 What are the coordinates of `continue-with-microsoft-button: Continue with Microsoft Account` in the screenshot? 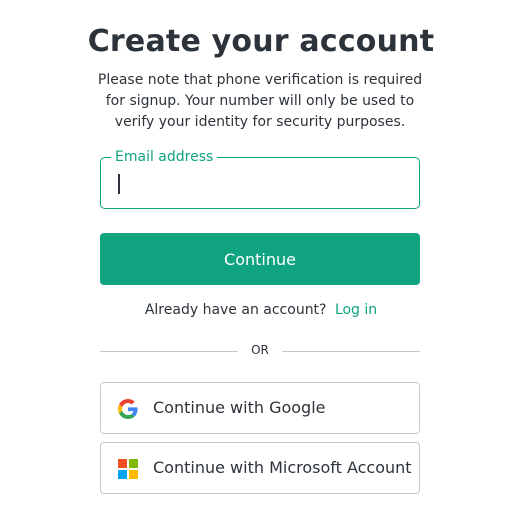 It's located at (260, 468).